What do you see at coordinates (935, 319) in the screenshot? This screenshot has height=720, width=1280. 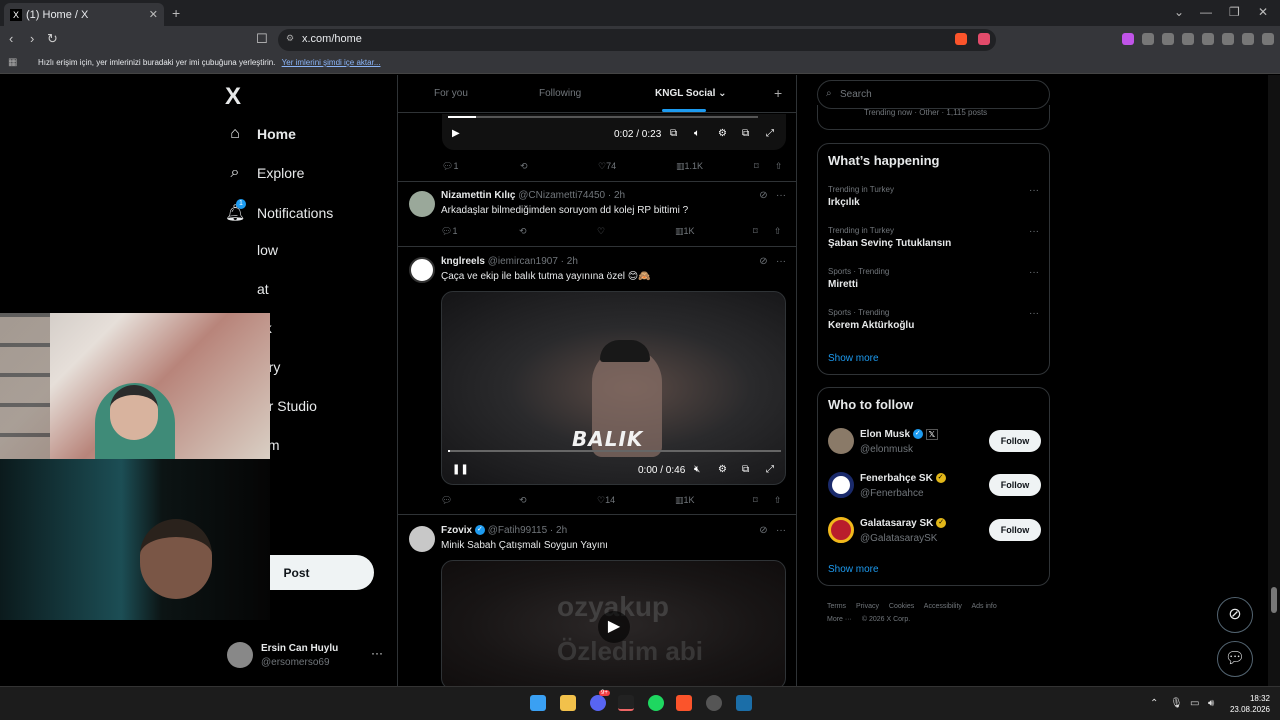 I see `trend-item: Sports · Trending Kerem Aktürkoğlu ···` at bounding box center [935, 319].